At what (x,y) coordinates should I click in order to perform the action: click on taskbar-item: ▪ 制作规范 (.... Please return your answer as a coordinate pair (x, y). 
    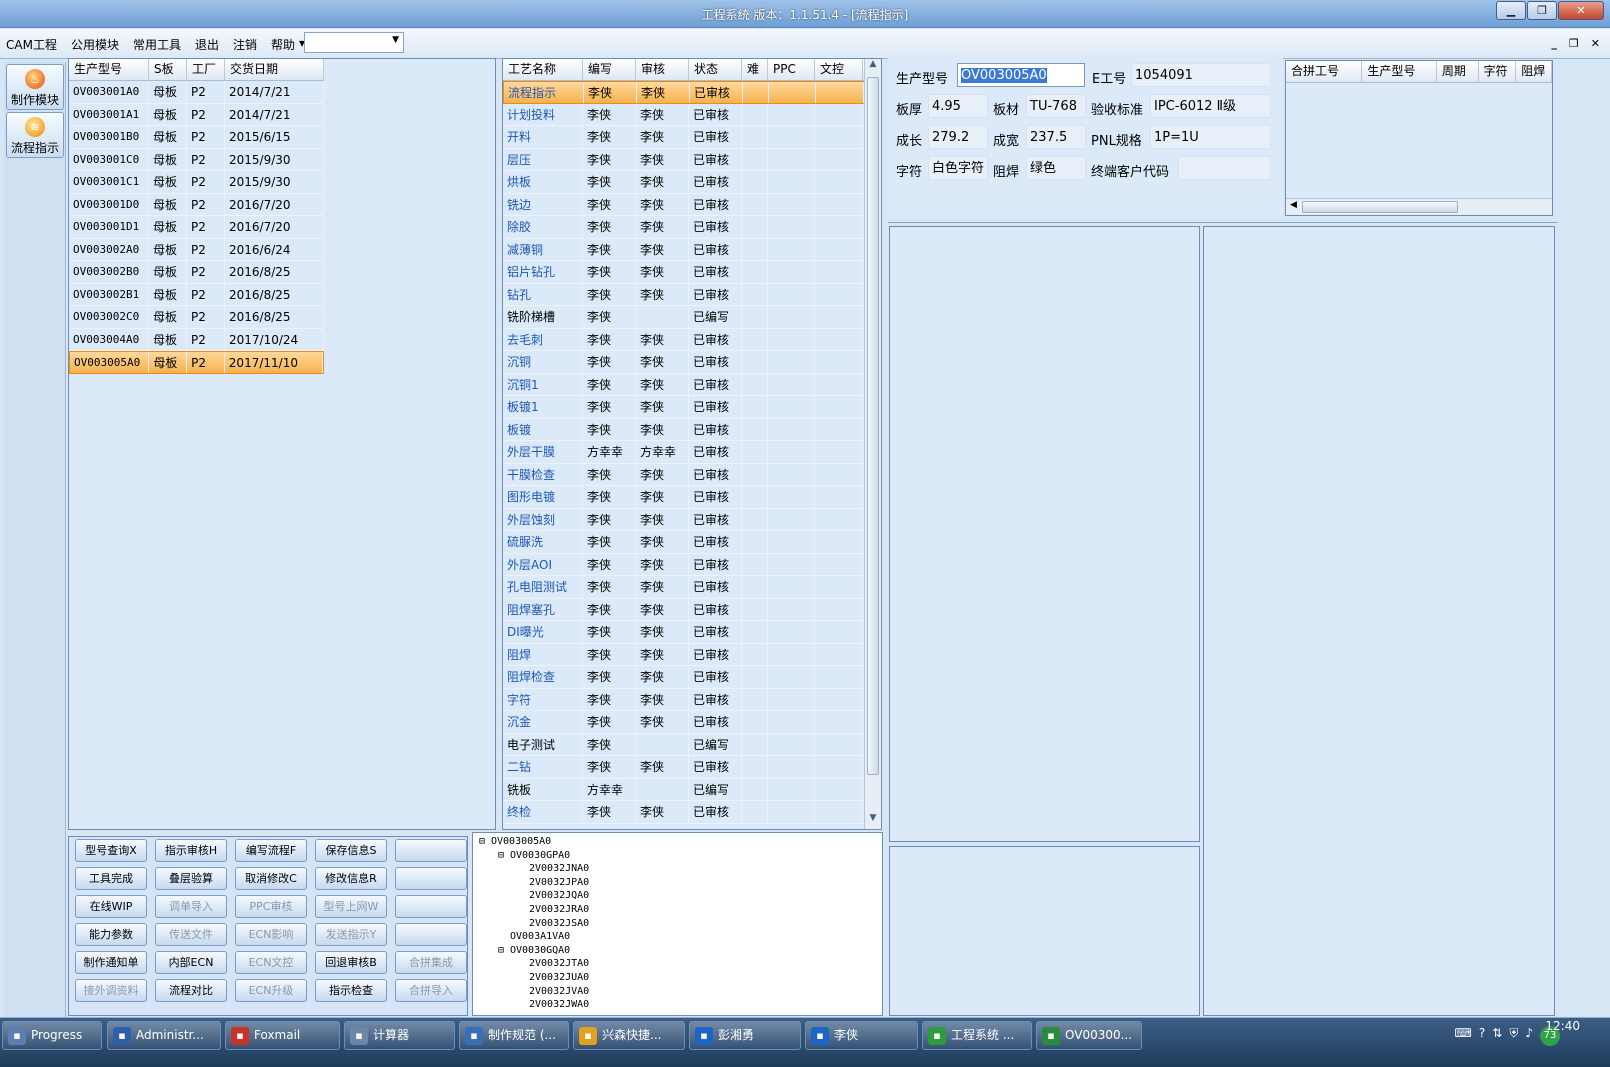
    Looking at the image, I should click on (514, 1035).